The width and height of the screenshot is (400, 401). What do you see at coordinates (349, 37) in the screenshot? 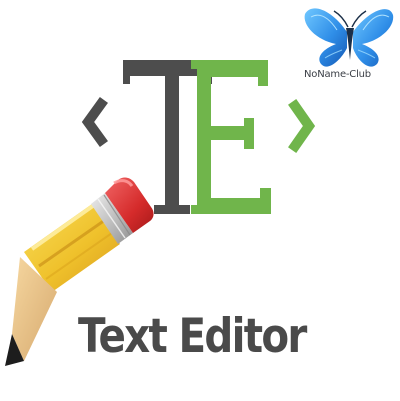
I see `butterfly-icon` at bounding box center [349, 37].